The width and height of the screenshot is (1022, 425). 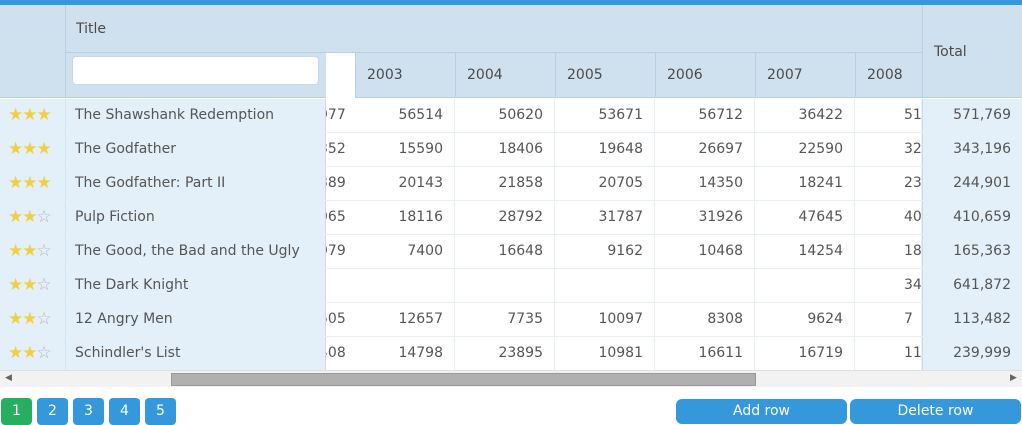 What do you see at coordinates (888, 251) in the screenshot?
I see `year-value-cell: 18` at bounding box center [888, 251].